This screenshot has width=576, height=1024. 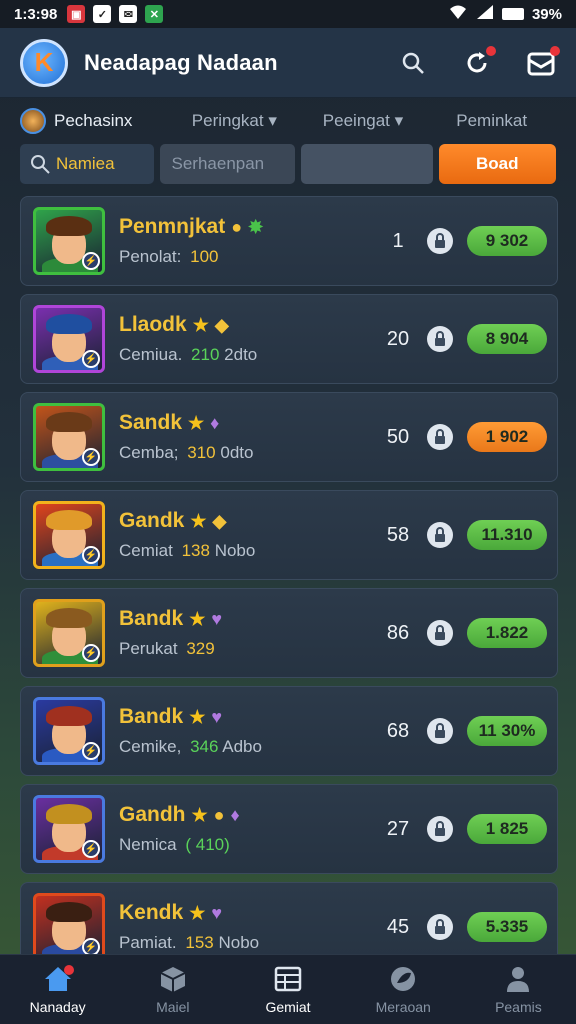 I want to click on refresh-button, so click(x=479, y=61).